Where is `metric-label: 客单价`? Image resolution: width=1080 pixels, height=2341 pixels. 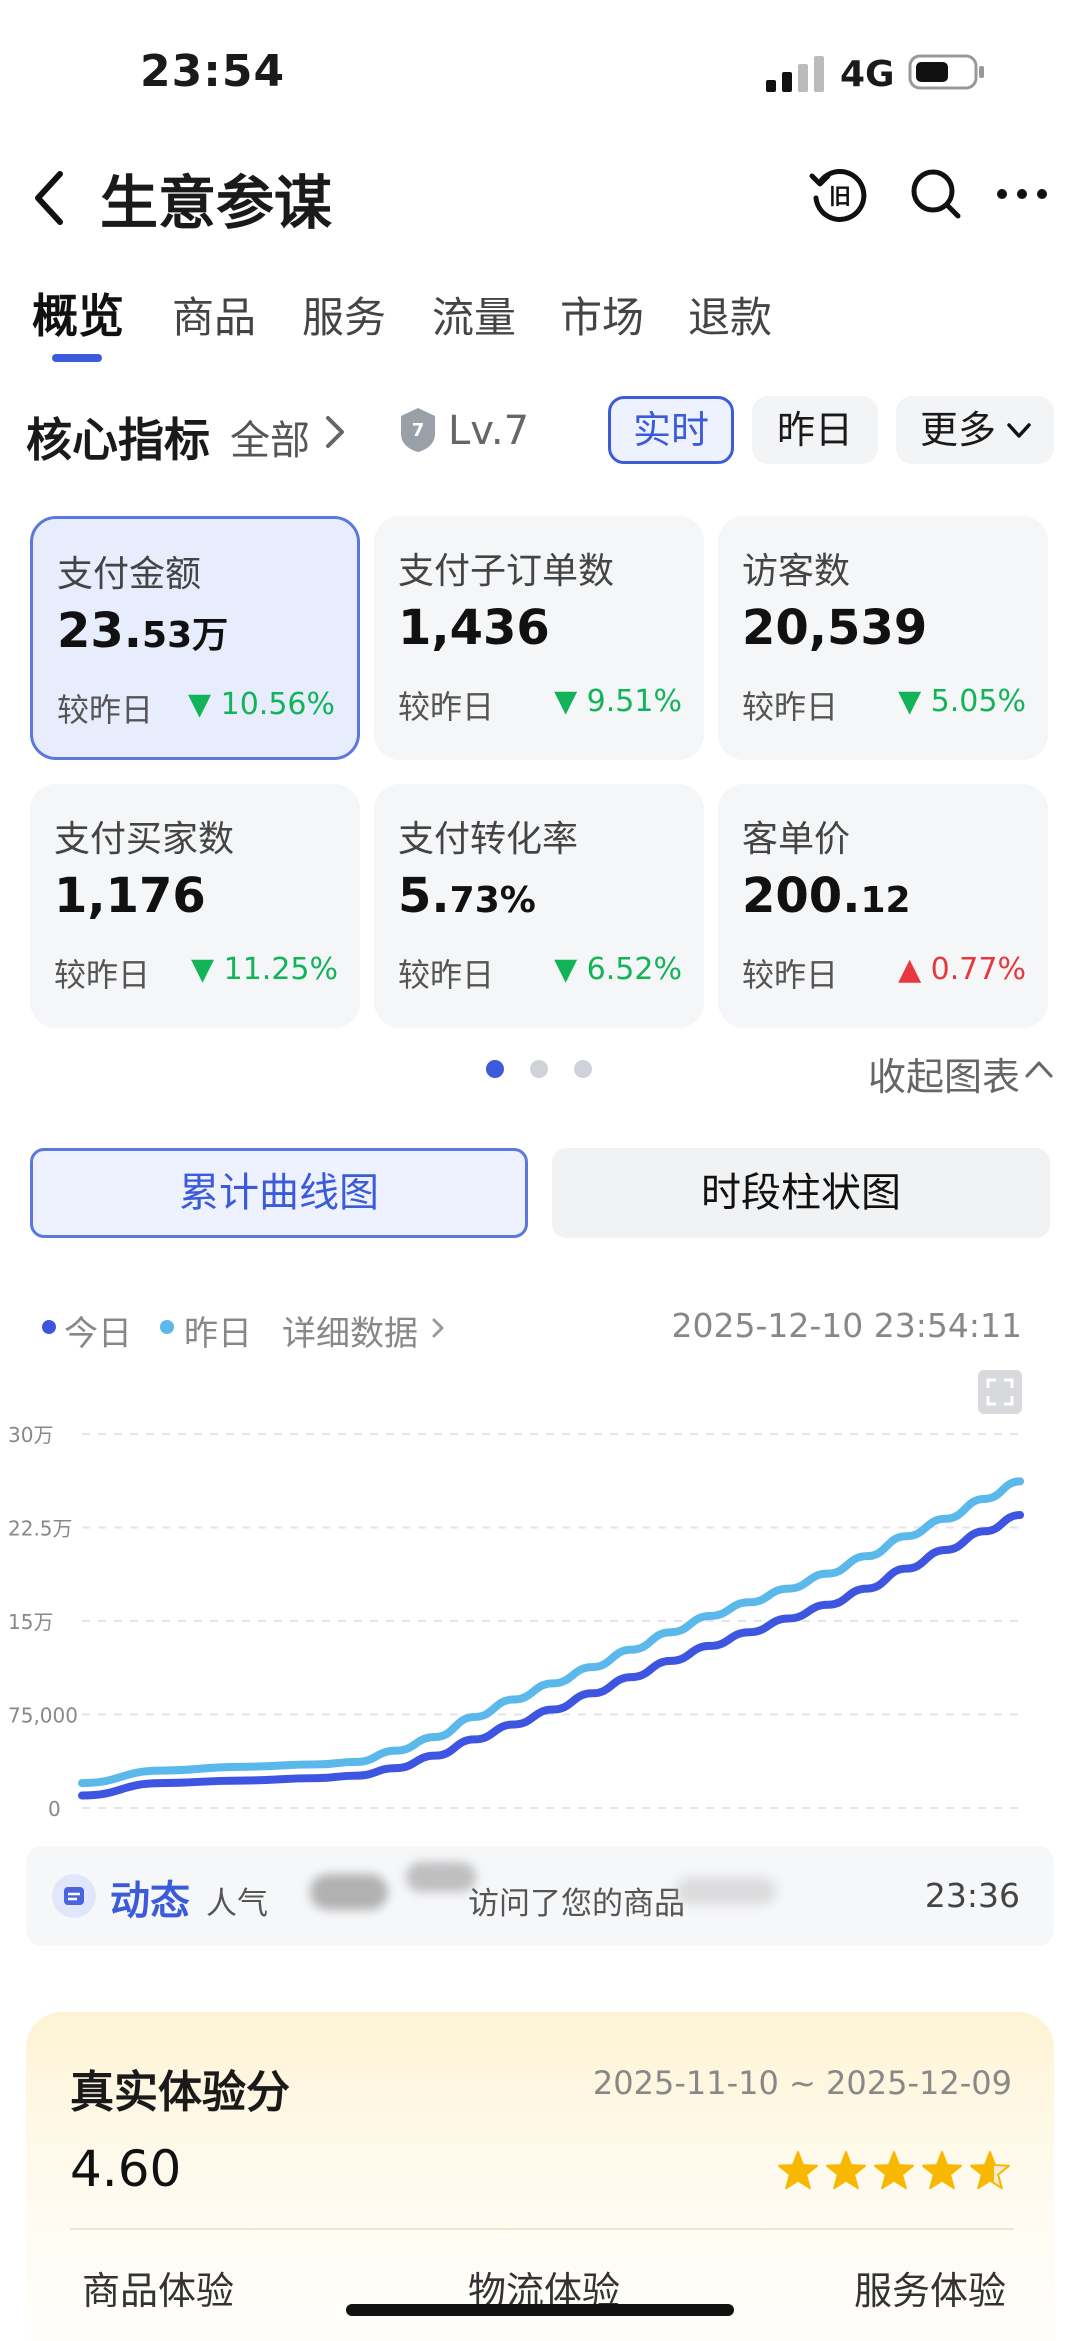 metric-label: 客单价 is located at coordinates (796, 839).